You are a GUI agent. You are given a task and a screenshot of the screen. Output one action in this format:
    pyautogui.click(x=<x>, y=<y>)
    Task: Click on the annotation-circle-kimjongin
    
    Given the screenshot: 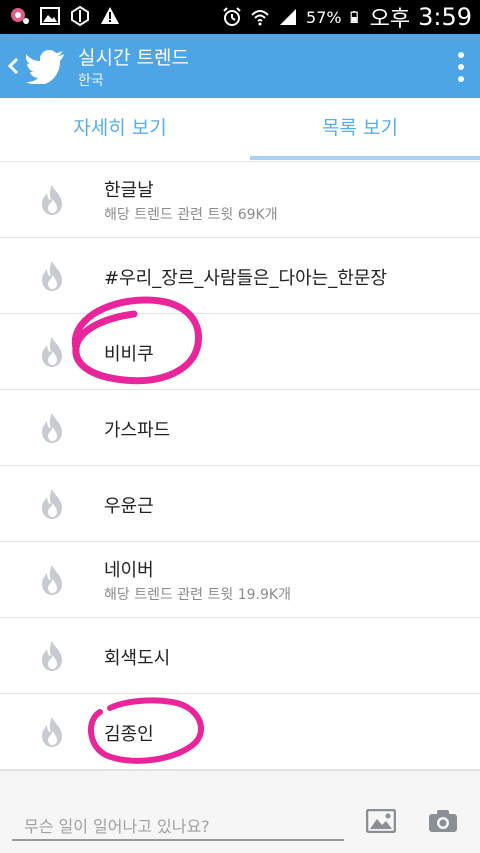 What is the action you would take?
    pyautogui.click(x=145, y=730)
    